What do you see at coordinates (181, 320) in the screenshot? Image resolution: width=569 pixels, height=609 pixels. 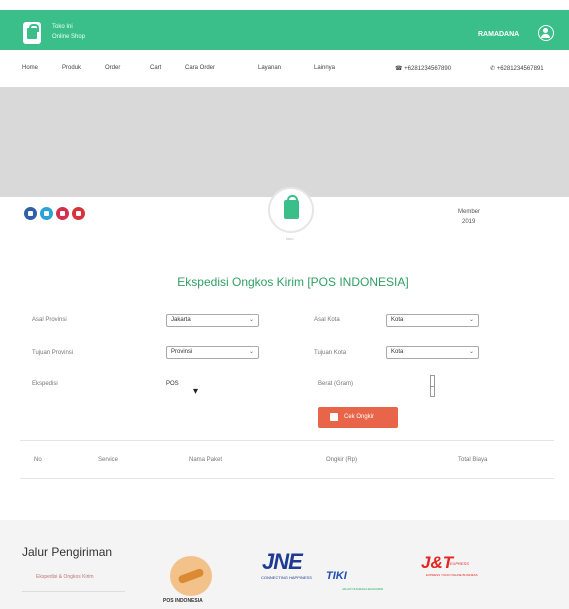 I see `asal-provinsi-value: Jakarta` at bounding box center [181, 320].